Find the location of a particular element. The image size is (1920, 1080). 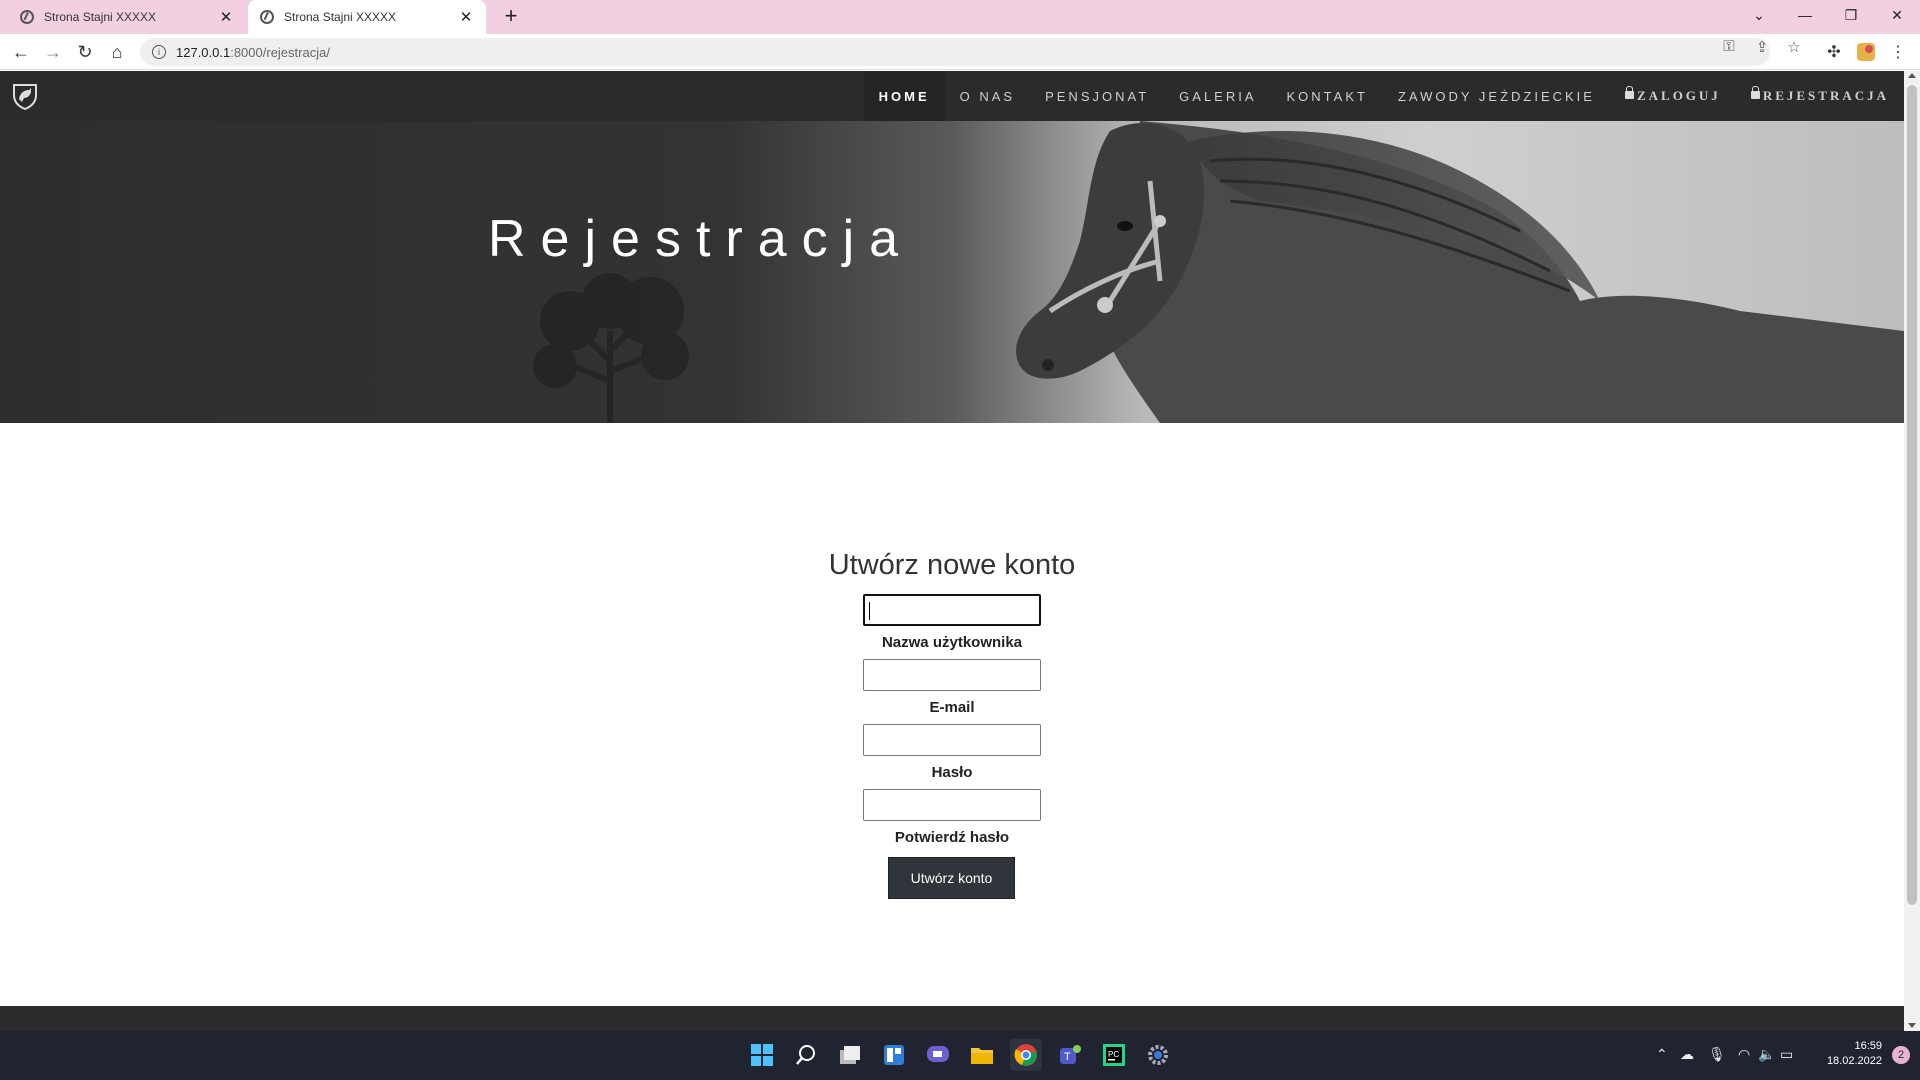

menu-label: GALERIA is located at coordinates (1218, 96).